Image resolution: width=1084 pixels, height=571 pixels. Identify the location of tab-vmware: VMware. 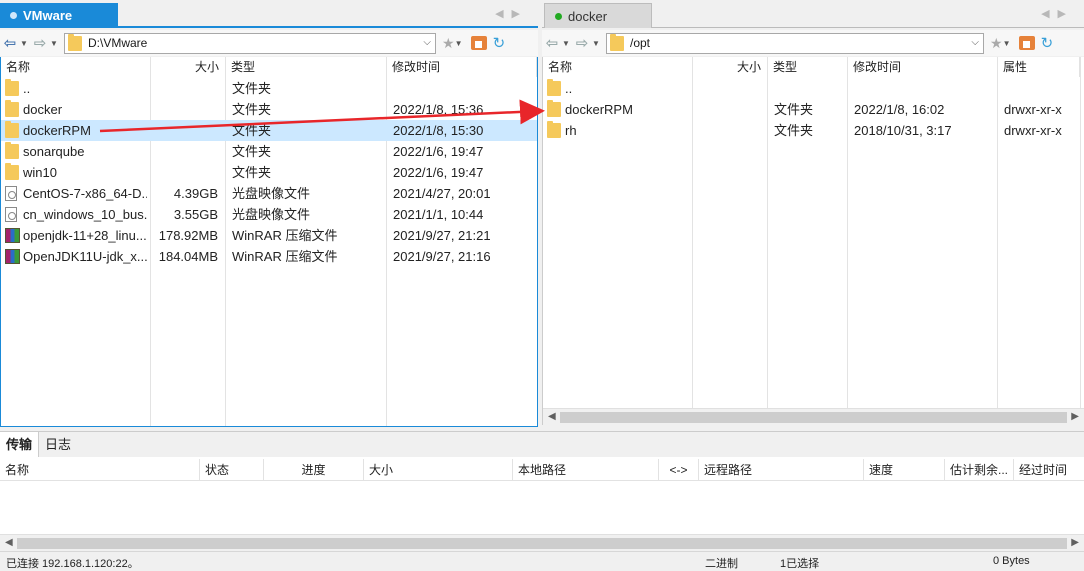
(59, 15).